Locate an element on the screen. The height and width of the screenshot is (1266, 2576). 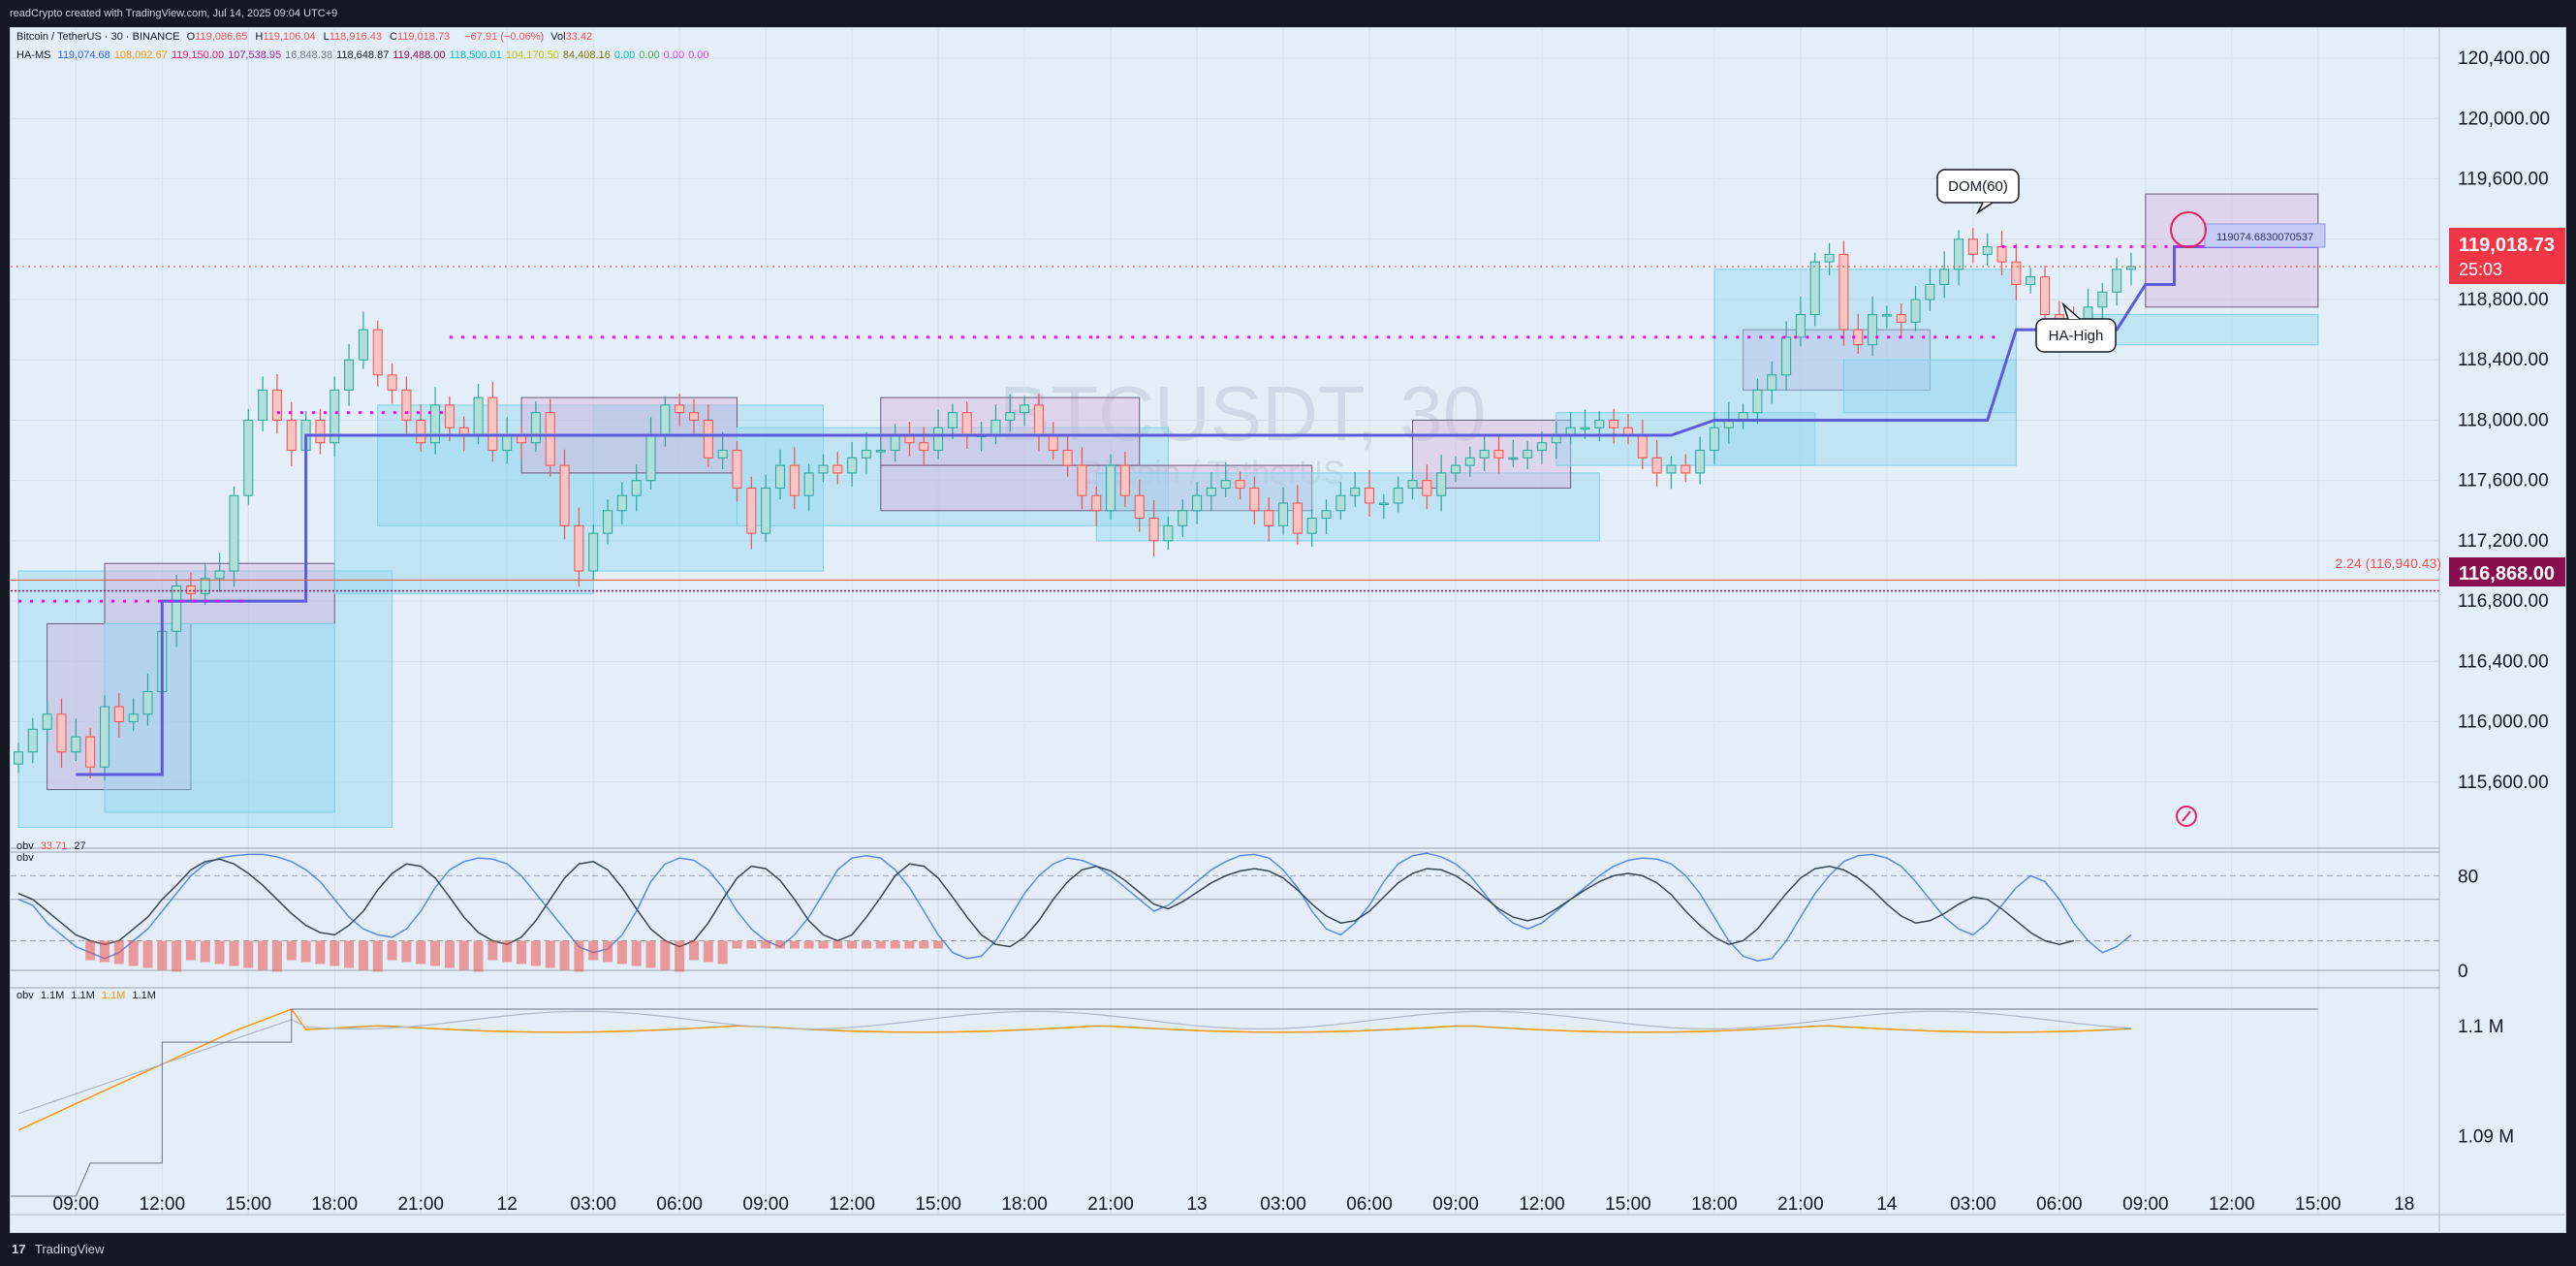
legend-vol-value: 33.42 is located at coordinates (579, 37).